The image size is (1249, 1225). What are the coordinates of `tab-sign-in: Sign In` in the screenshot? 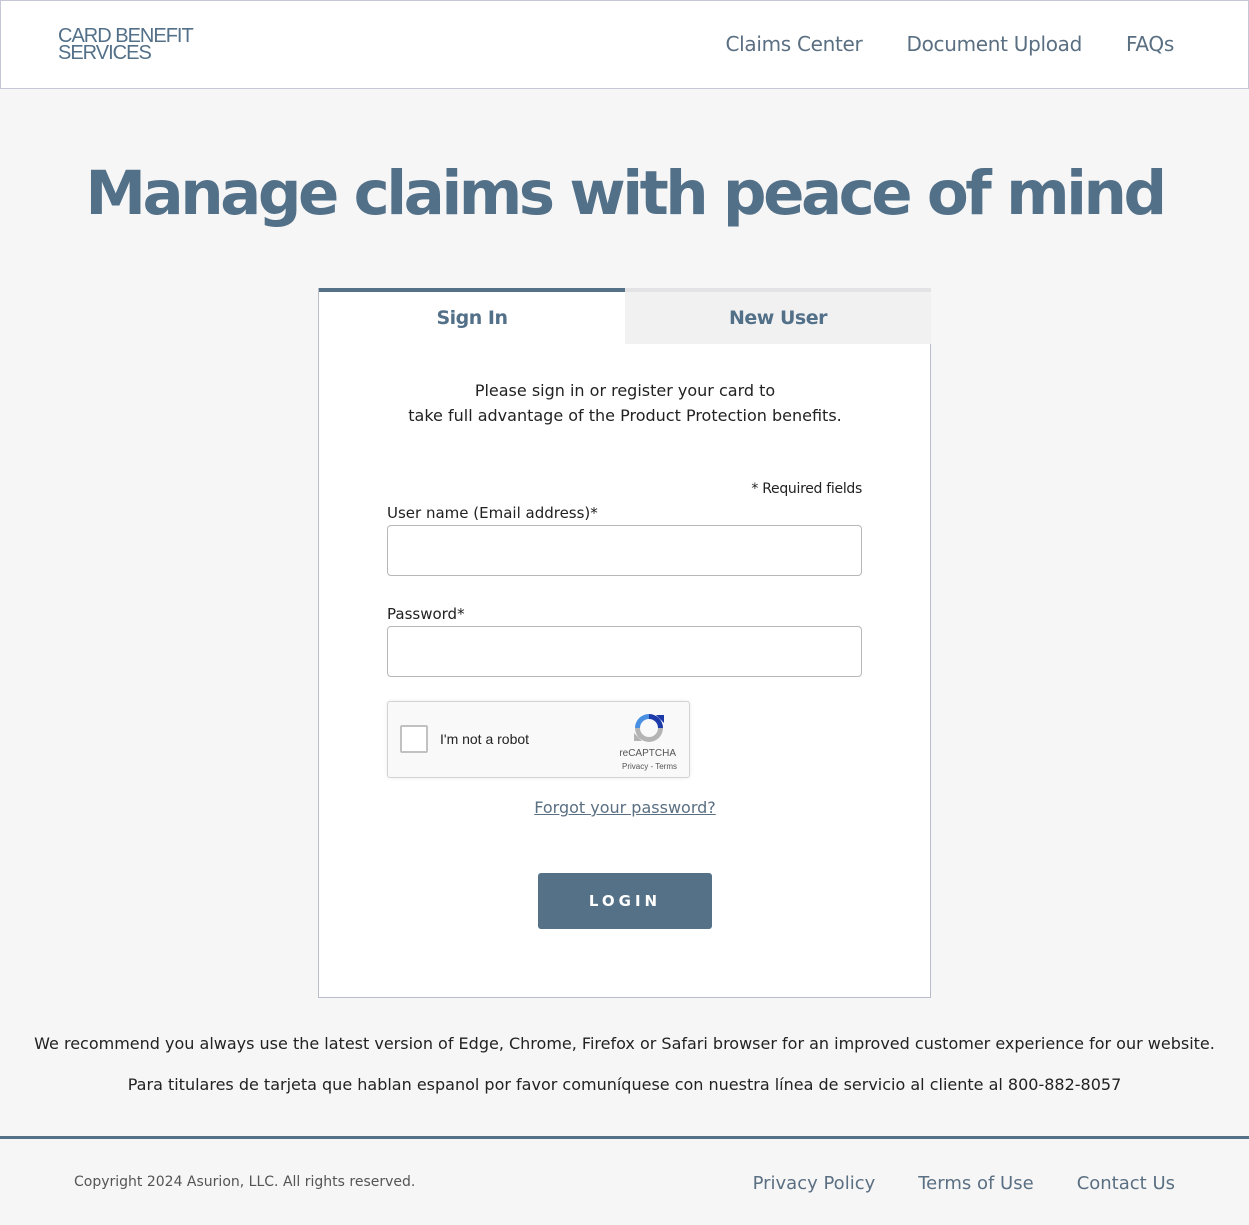 It's located at (472, 316).